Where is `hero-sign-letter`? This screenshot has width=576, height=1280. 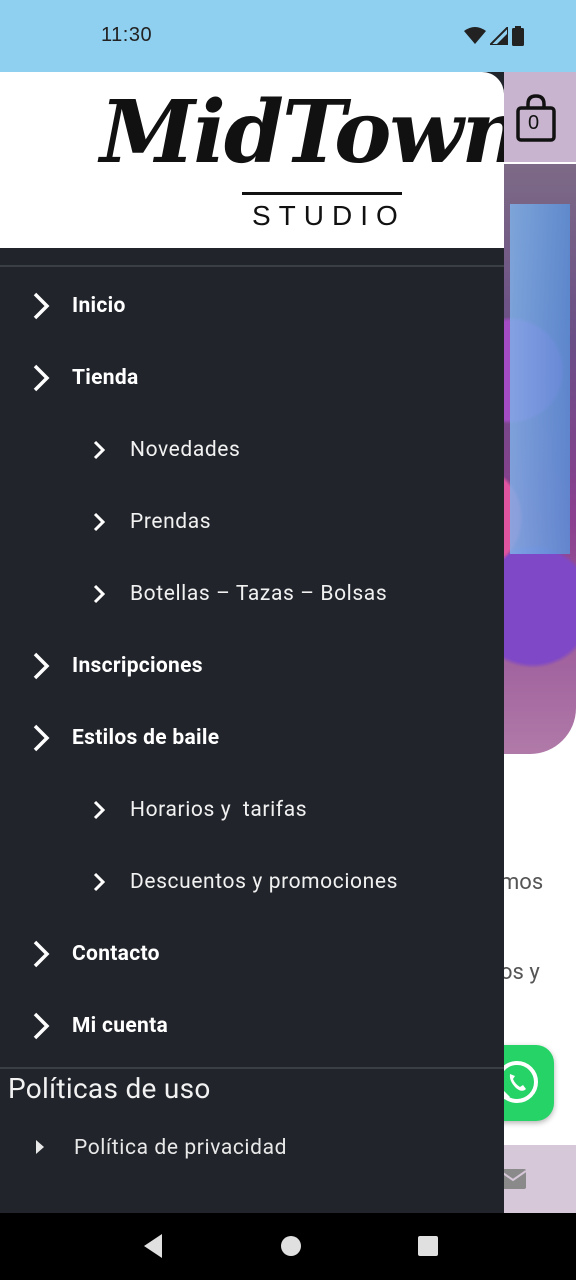 hero-sign-letter is located at coordinates (540, 379).